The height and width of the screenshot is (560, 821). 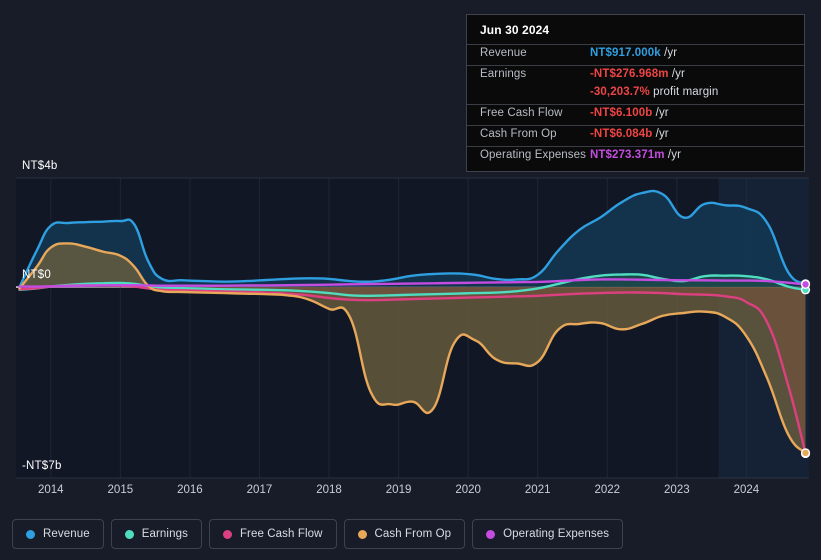 I want to click on x-axis-tick-label: 2019, so click(x=398, y=490).